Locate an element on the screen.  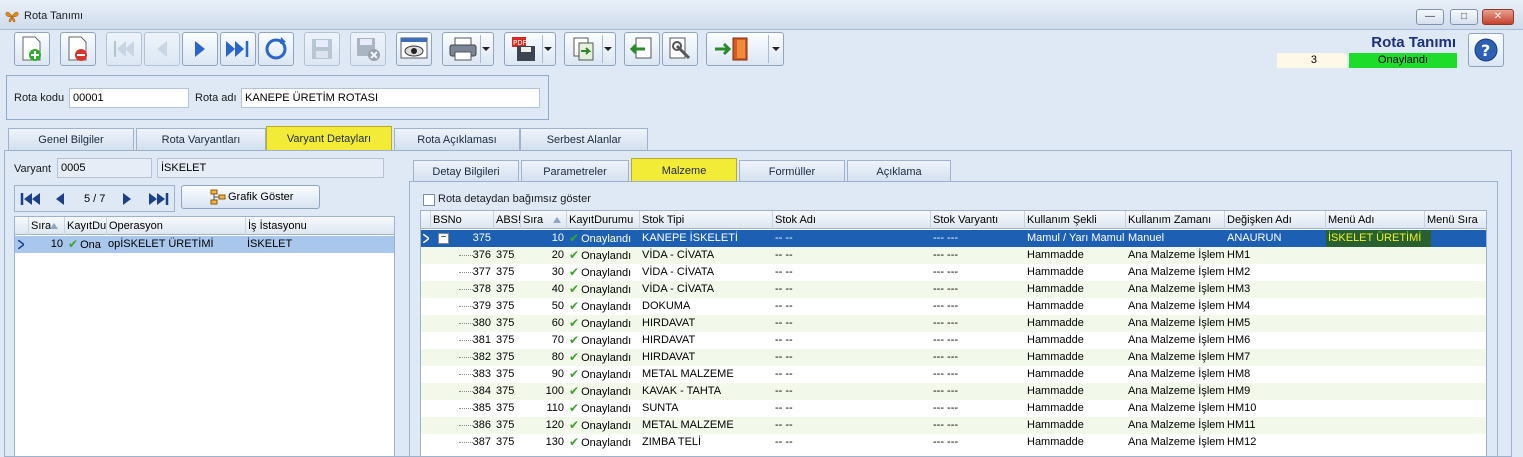
first-record-button is located at coordinates (124, 49).